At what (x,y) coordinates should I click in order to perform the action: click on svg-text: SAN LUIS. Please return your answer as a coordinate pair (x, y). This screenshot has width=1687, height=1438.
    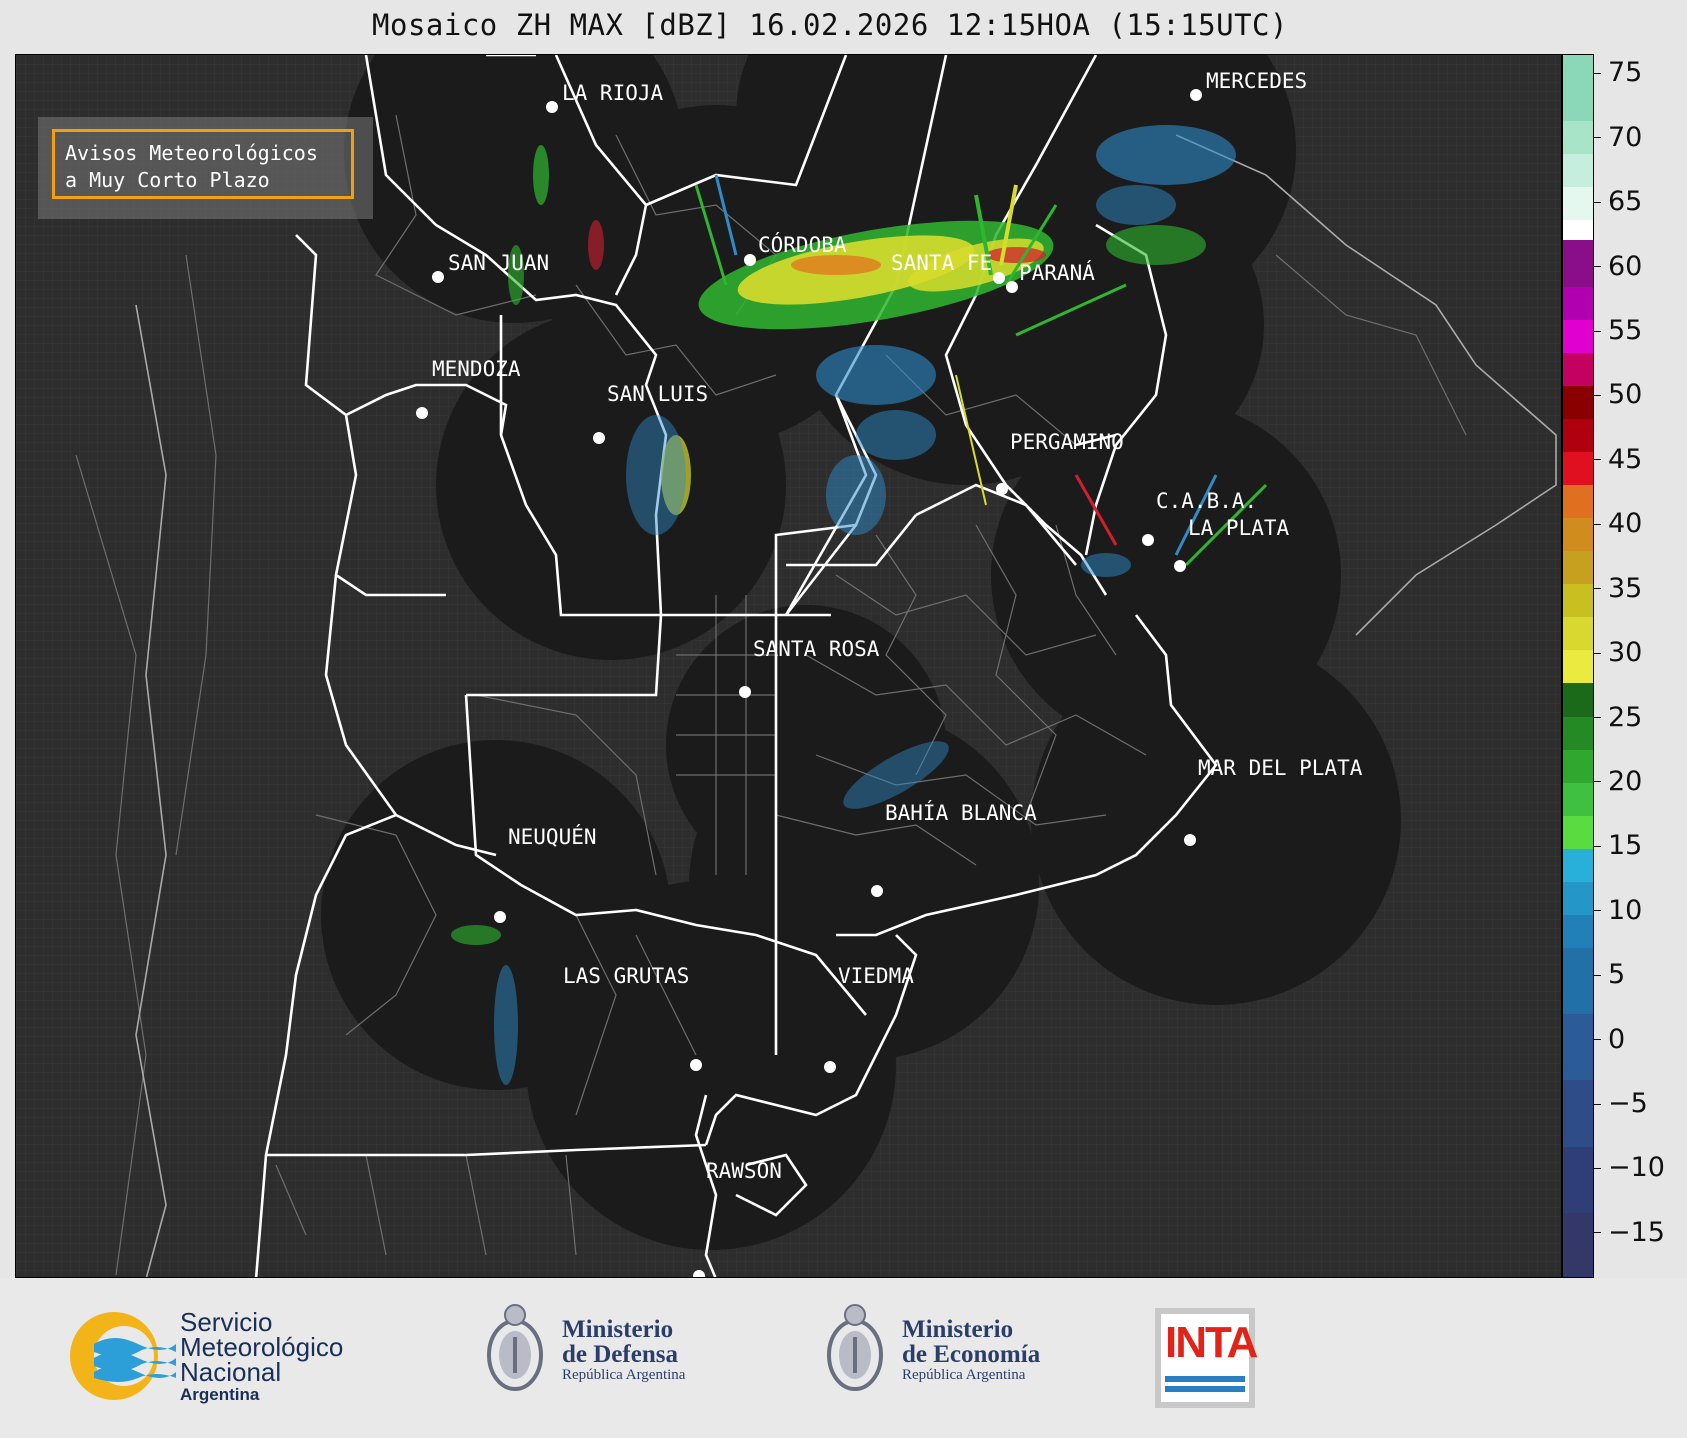
    Looking at the image, I should click on (657, 394).